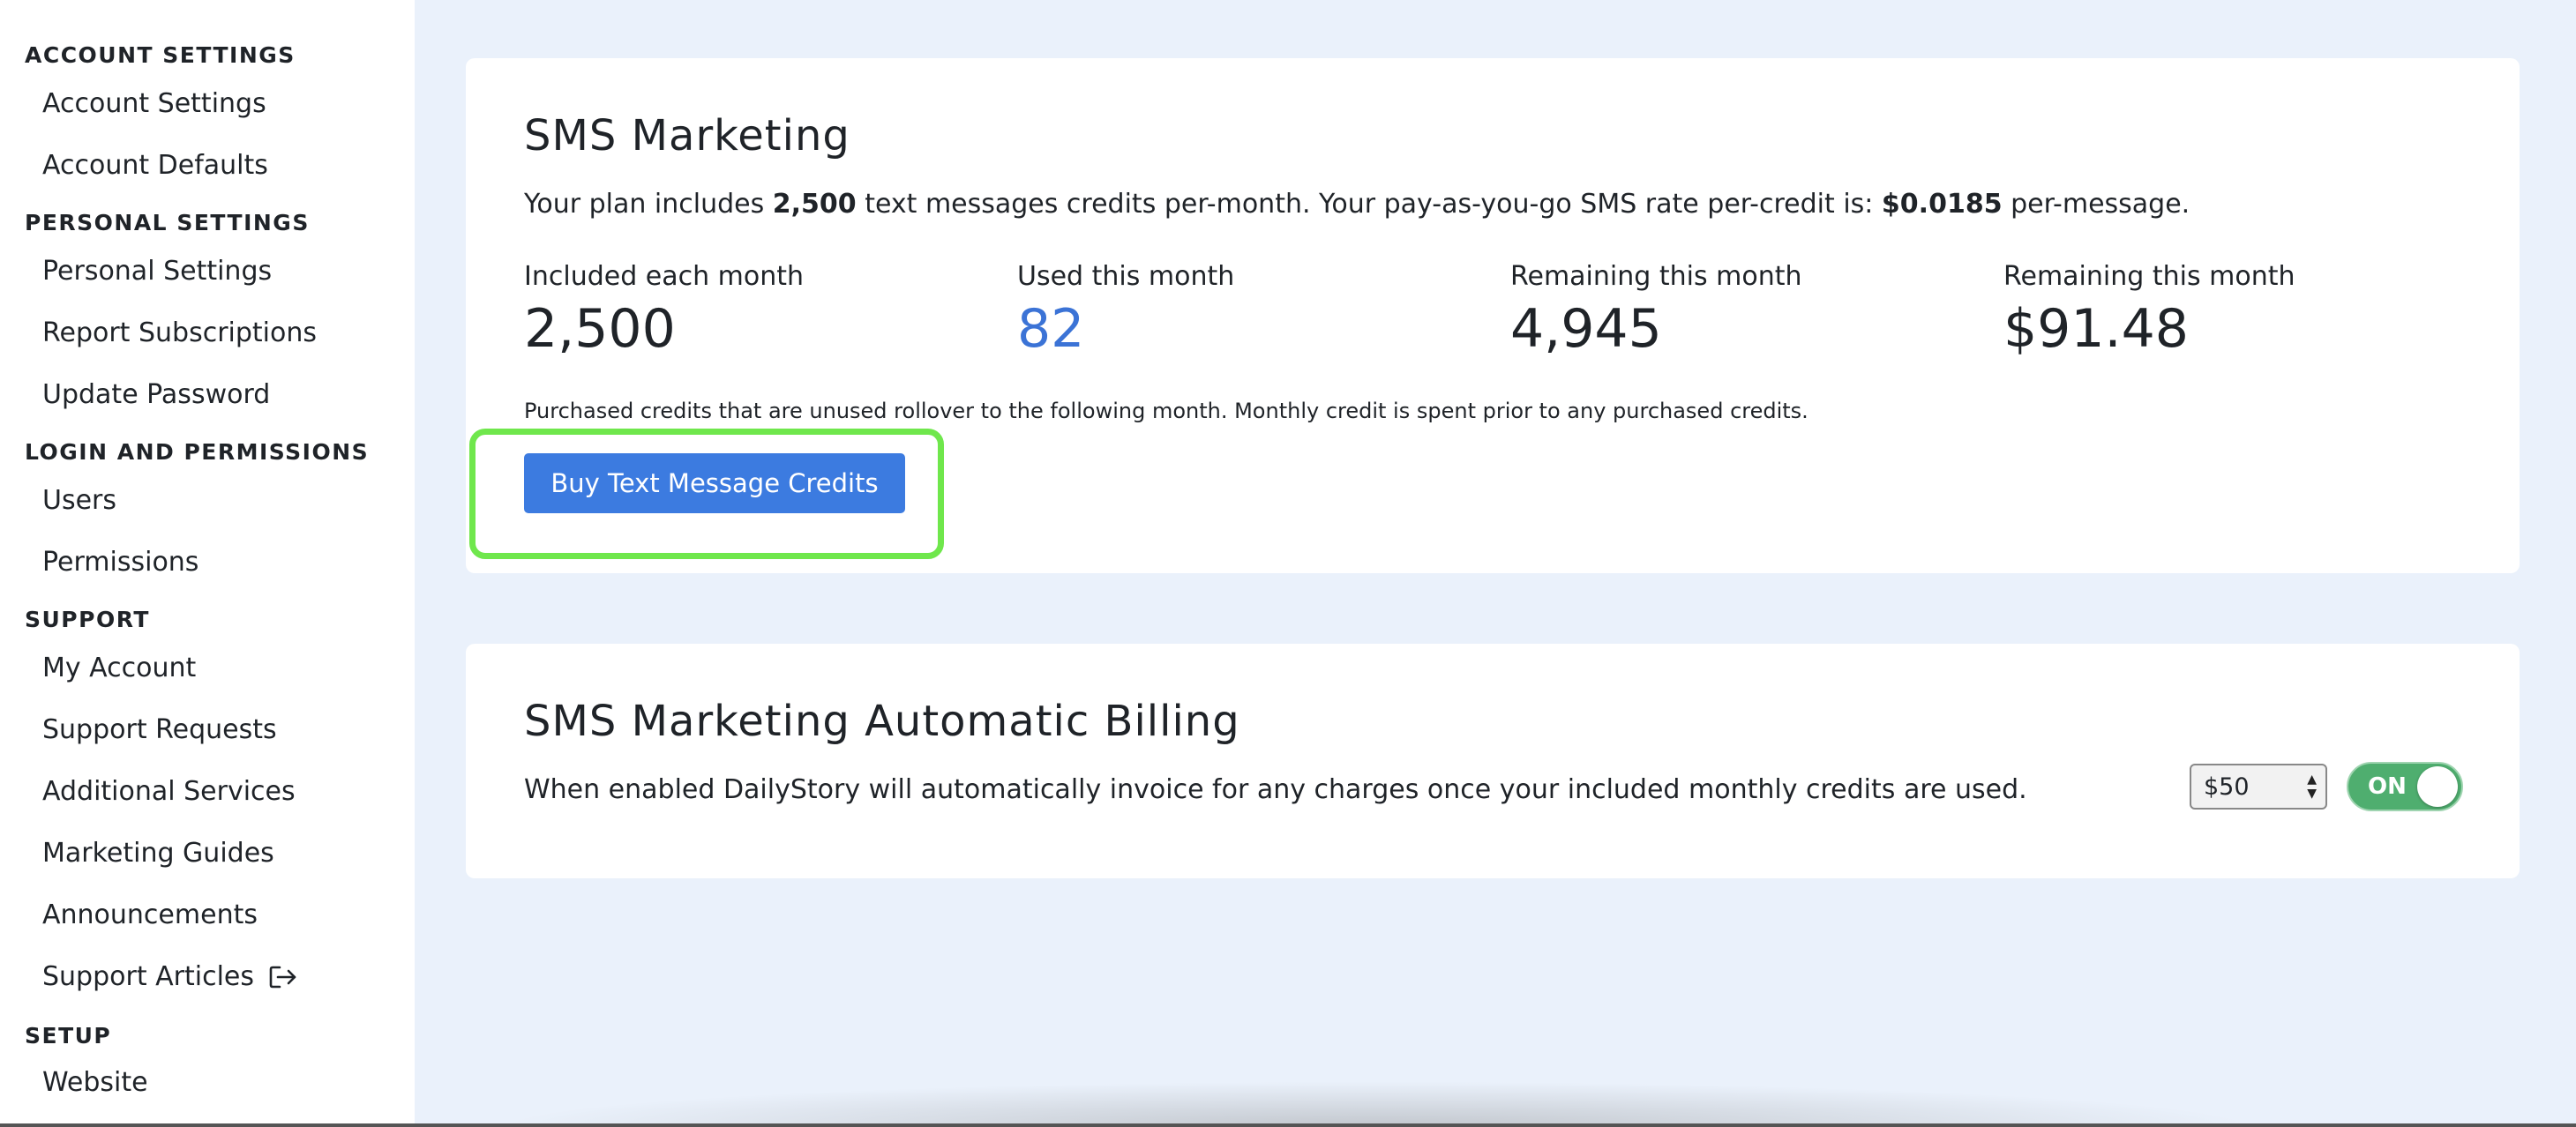 Image resolution: width=2576 pixels, height=1127 pixels. What do you see at coordinates (2149, 276) in the screenshot?
I see `stat-remaining-amount-label: Remaining this month` at bounding box center [2149, 276].